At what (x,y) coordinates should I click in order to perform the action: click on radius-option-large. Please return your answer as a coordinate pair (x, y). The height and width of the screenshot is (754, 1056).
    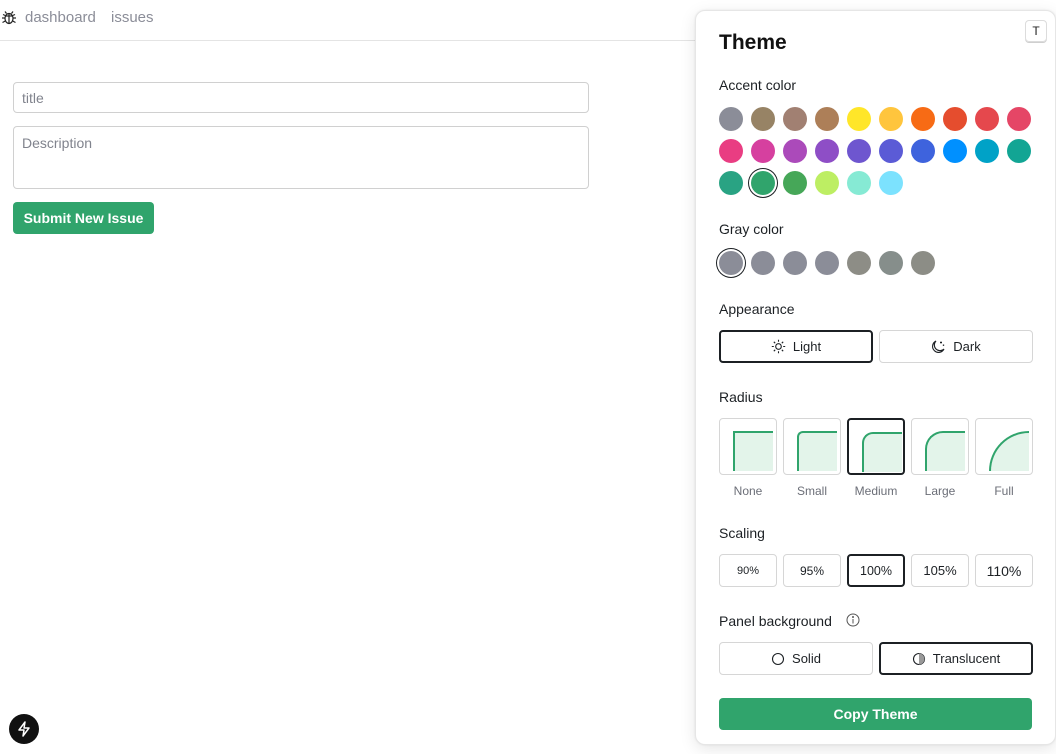
    Looking at the image, I should click on (940, 446).